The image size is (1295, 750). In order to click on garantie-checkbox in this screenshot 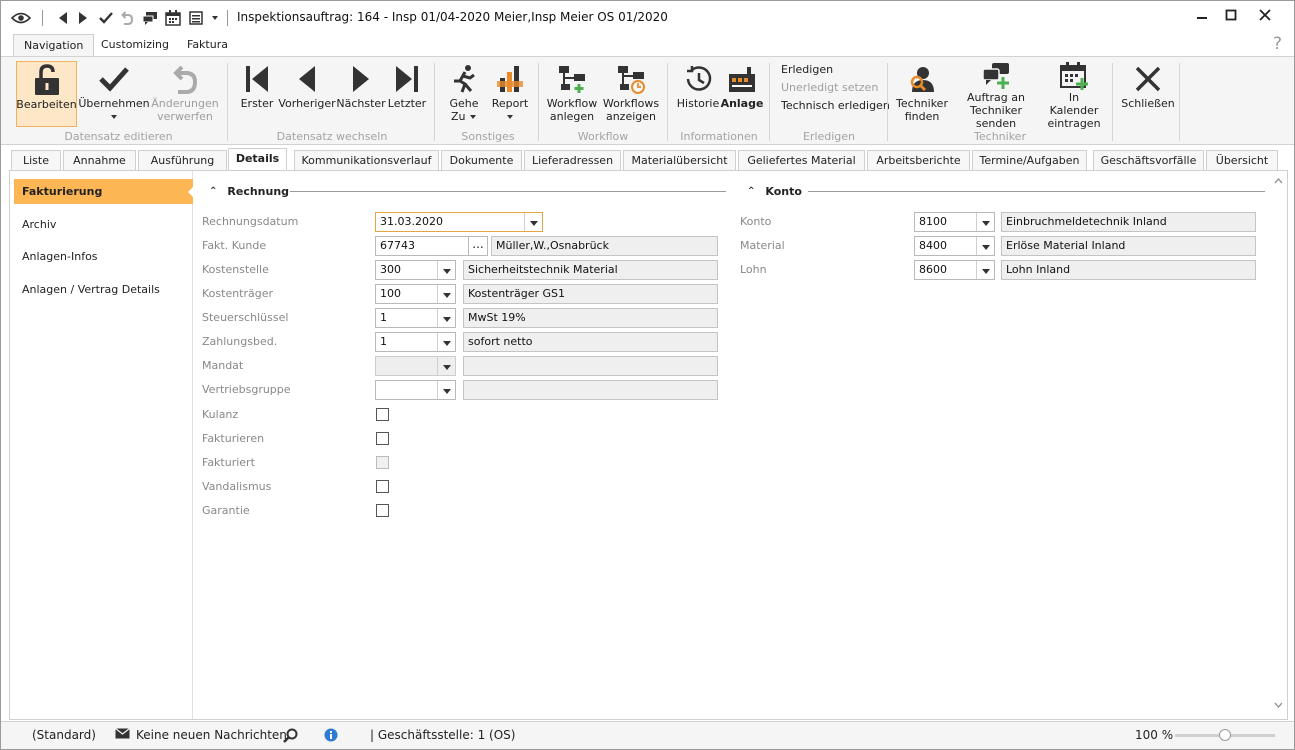, I will do `click(382, 510)`.